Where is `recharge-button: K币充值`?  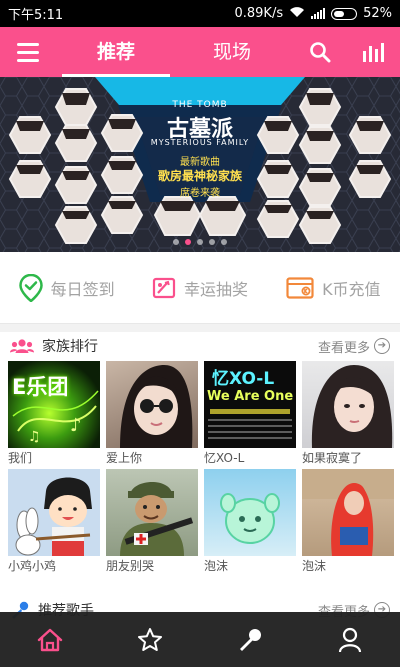 recharge-button: K币充值 is located at coordinates (333, 287).